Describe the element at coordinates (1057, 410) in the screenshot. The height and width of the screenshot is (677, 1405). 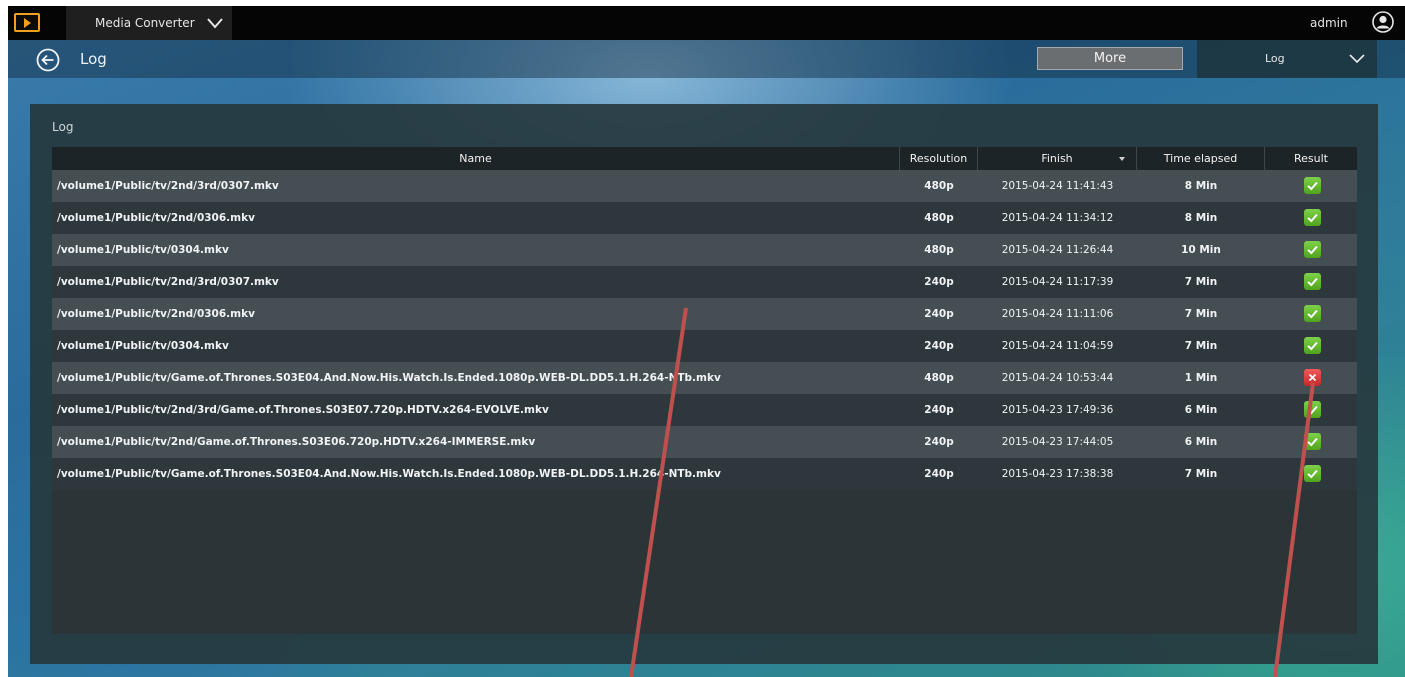
I see `cell-finish: 2015-04-23 17:49:36` at that location.